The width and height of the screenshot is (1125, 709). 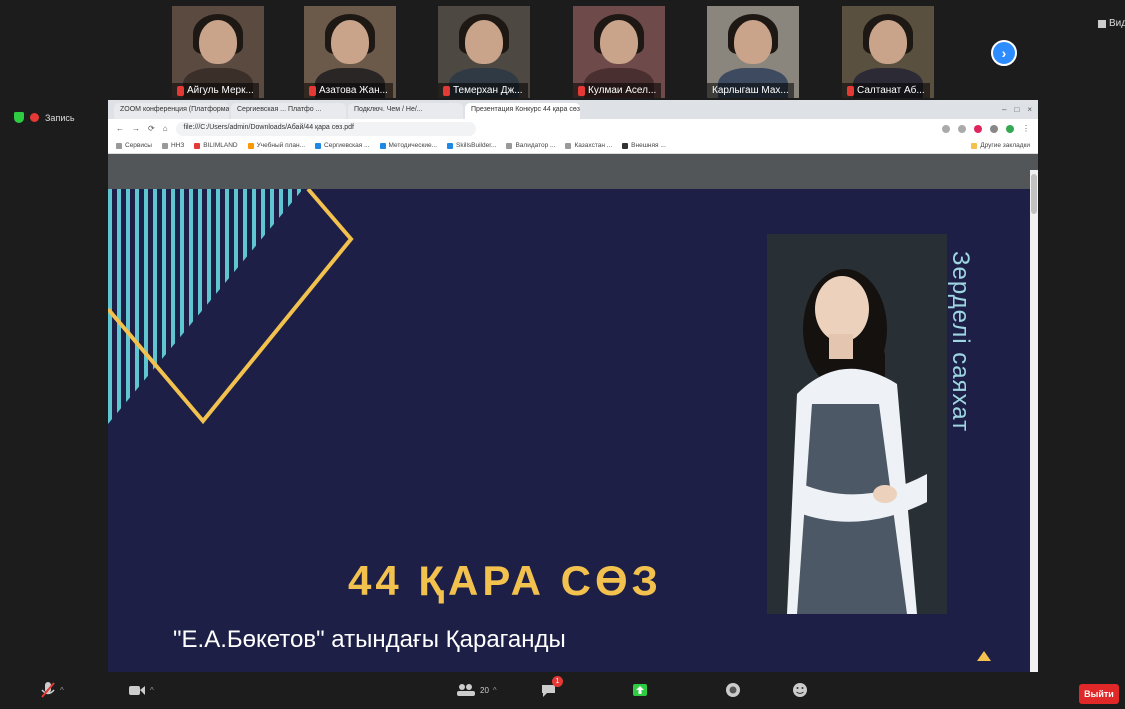 I want to click on mute-button: ^, so click(x=52, y=690).